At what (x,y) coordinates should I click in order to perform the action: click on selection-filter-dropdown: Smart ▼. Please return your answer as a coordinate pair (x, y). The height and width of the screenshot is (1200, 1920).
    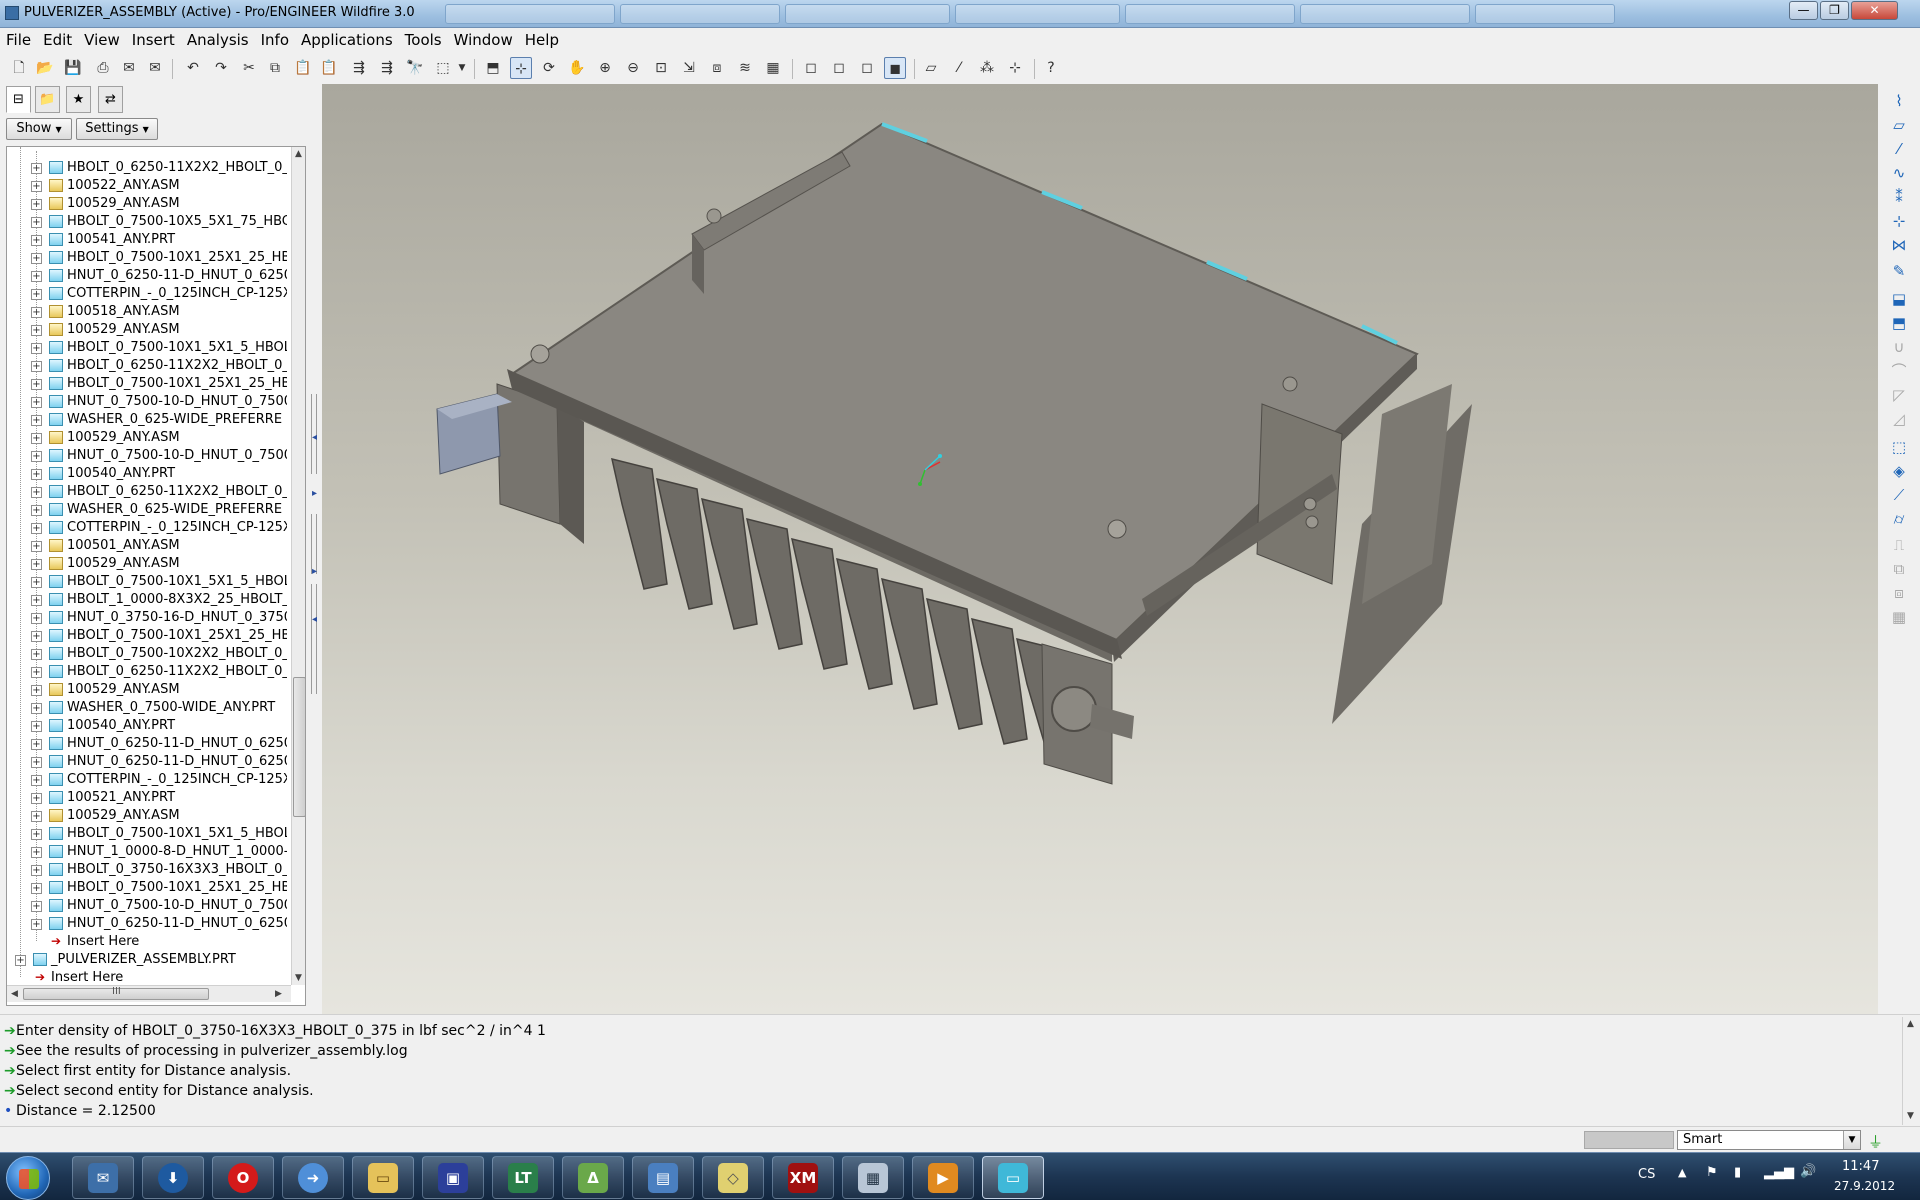
    Looking at the image, I should click on (1769, 1140).